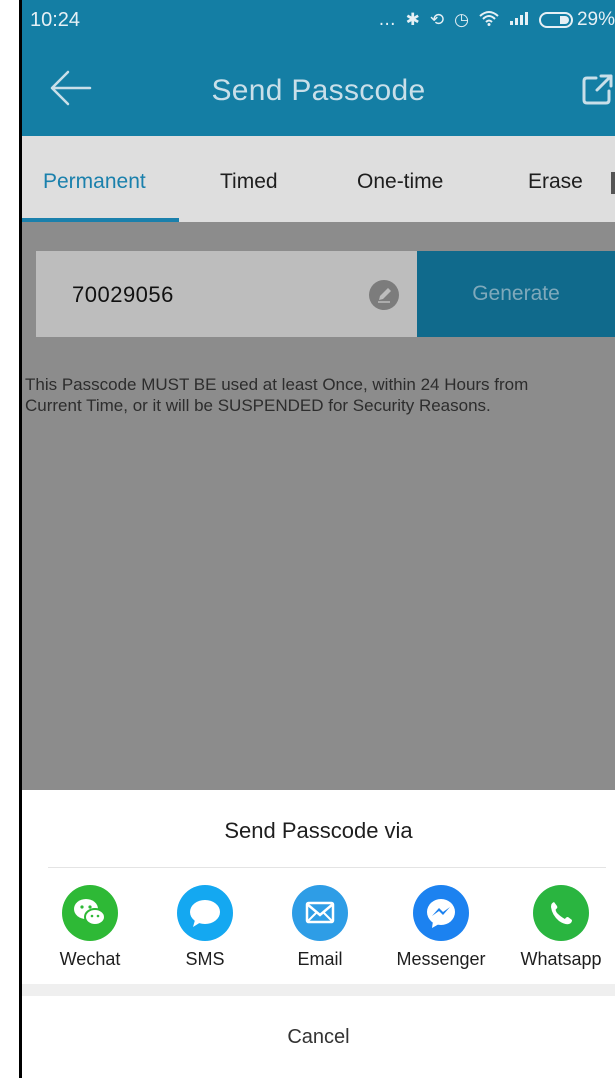  I want to click on bluetooth-icon: ✱, so click(412, 20).